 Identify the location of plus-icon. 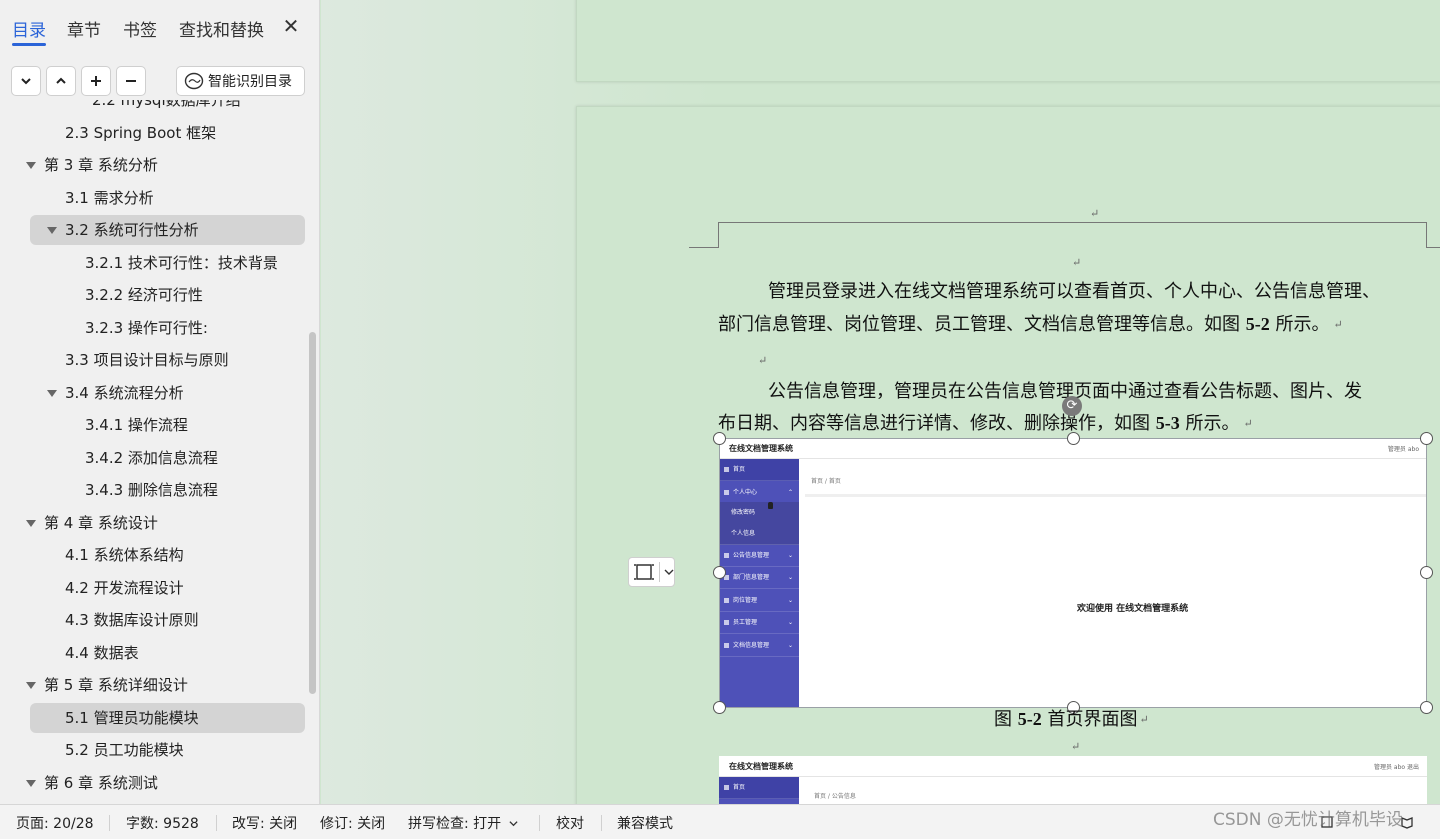
(96, 81).